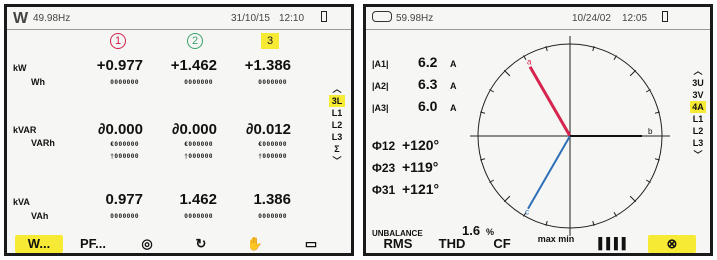 The width and height of the screenshot is (717, 260). Describe the element at coordinates (124, 199) in the screenshot. I see `kva-phase-1: 0.977` at that location.